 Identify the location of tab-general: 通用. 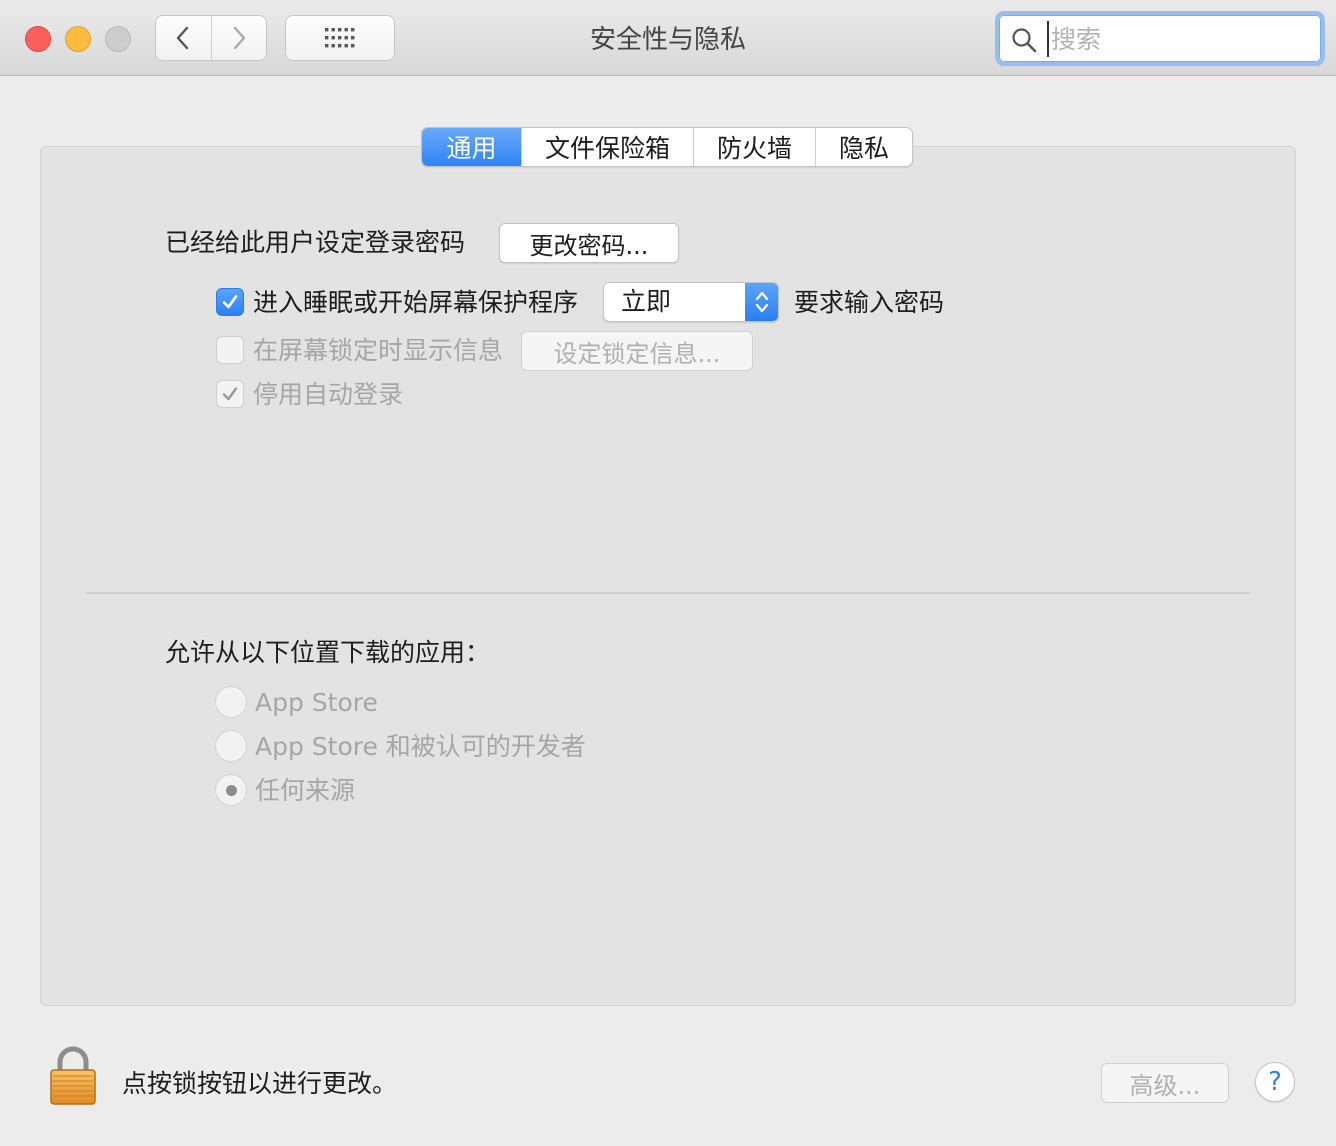
(471, 147).